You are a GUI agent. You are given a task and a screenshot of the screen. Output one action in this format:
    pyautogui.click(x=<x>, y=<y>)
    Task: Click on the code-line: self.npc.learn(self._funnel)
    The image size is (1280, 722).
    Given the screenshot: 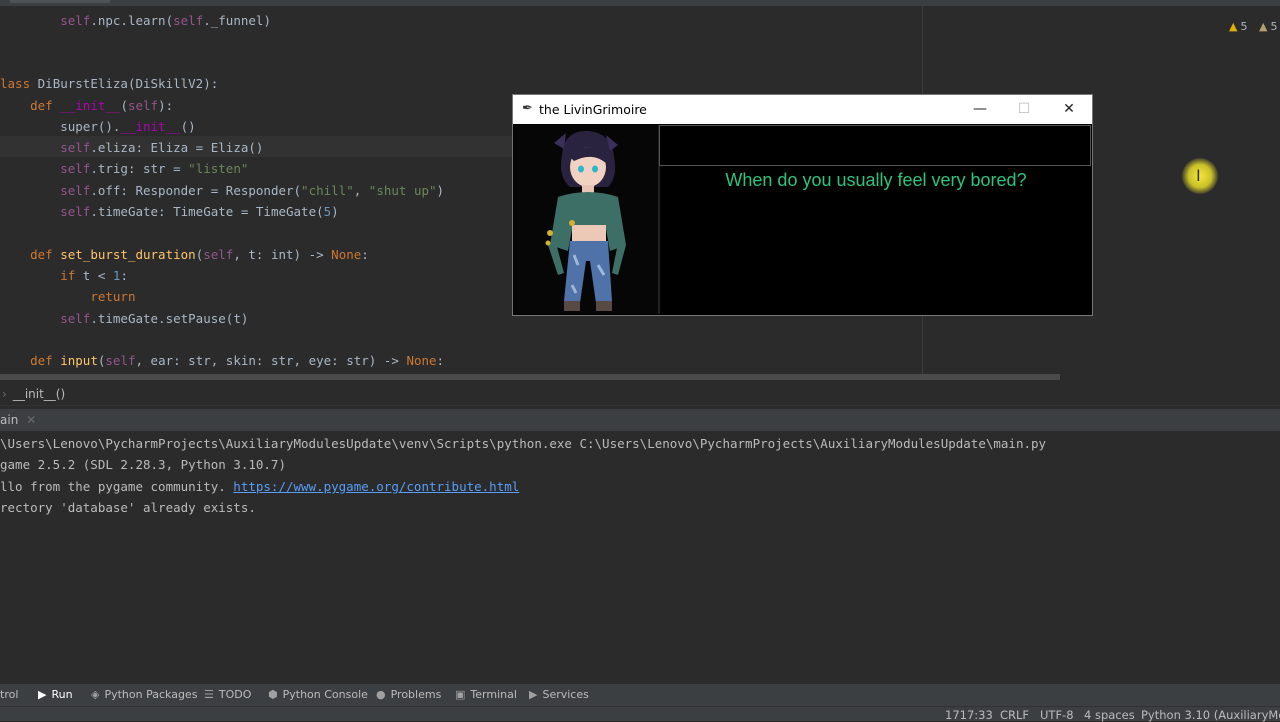 What is the action you would take?
    pyautogui.click(x=165, y=20)
    